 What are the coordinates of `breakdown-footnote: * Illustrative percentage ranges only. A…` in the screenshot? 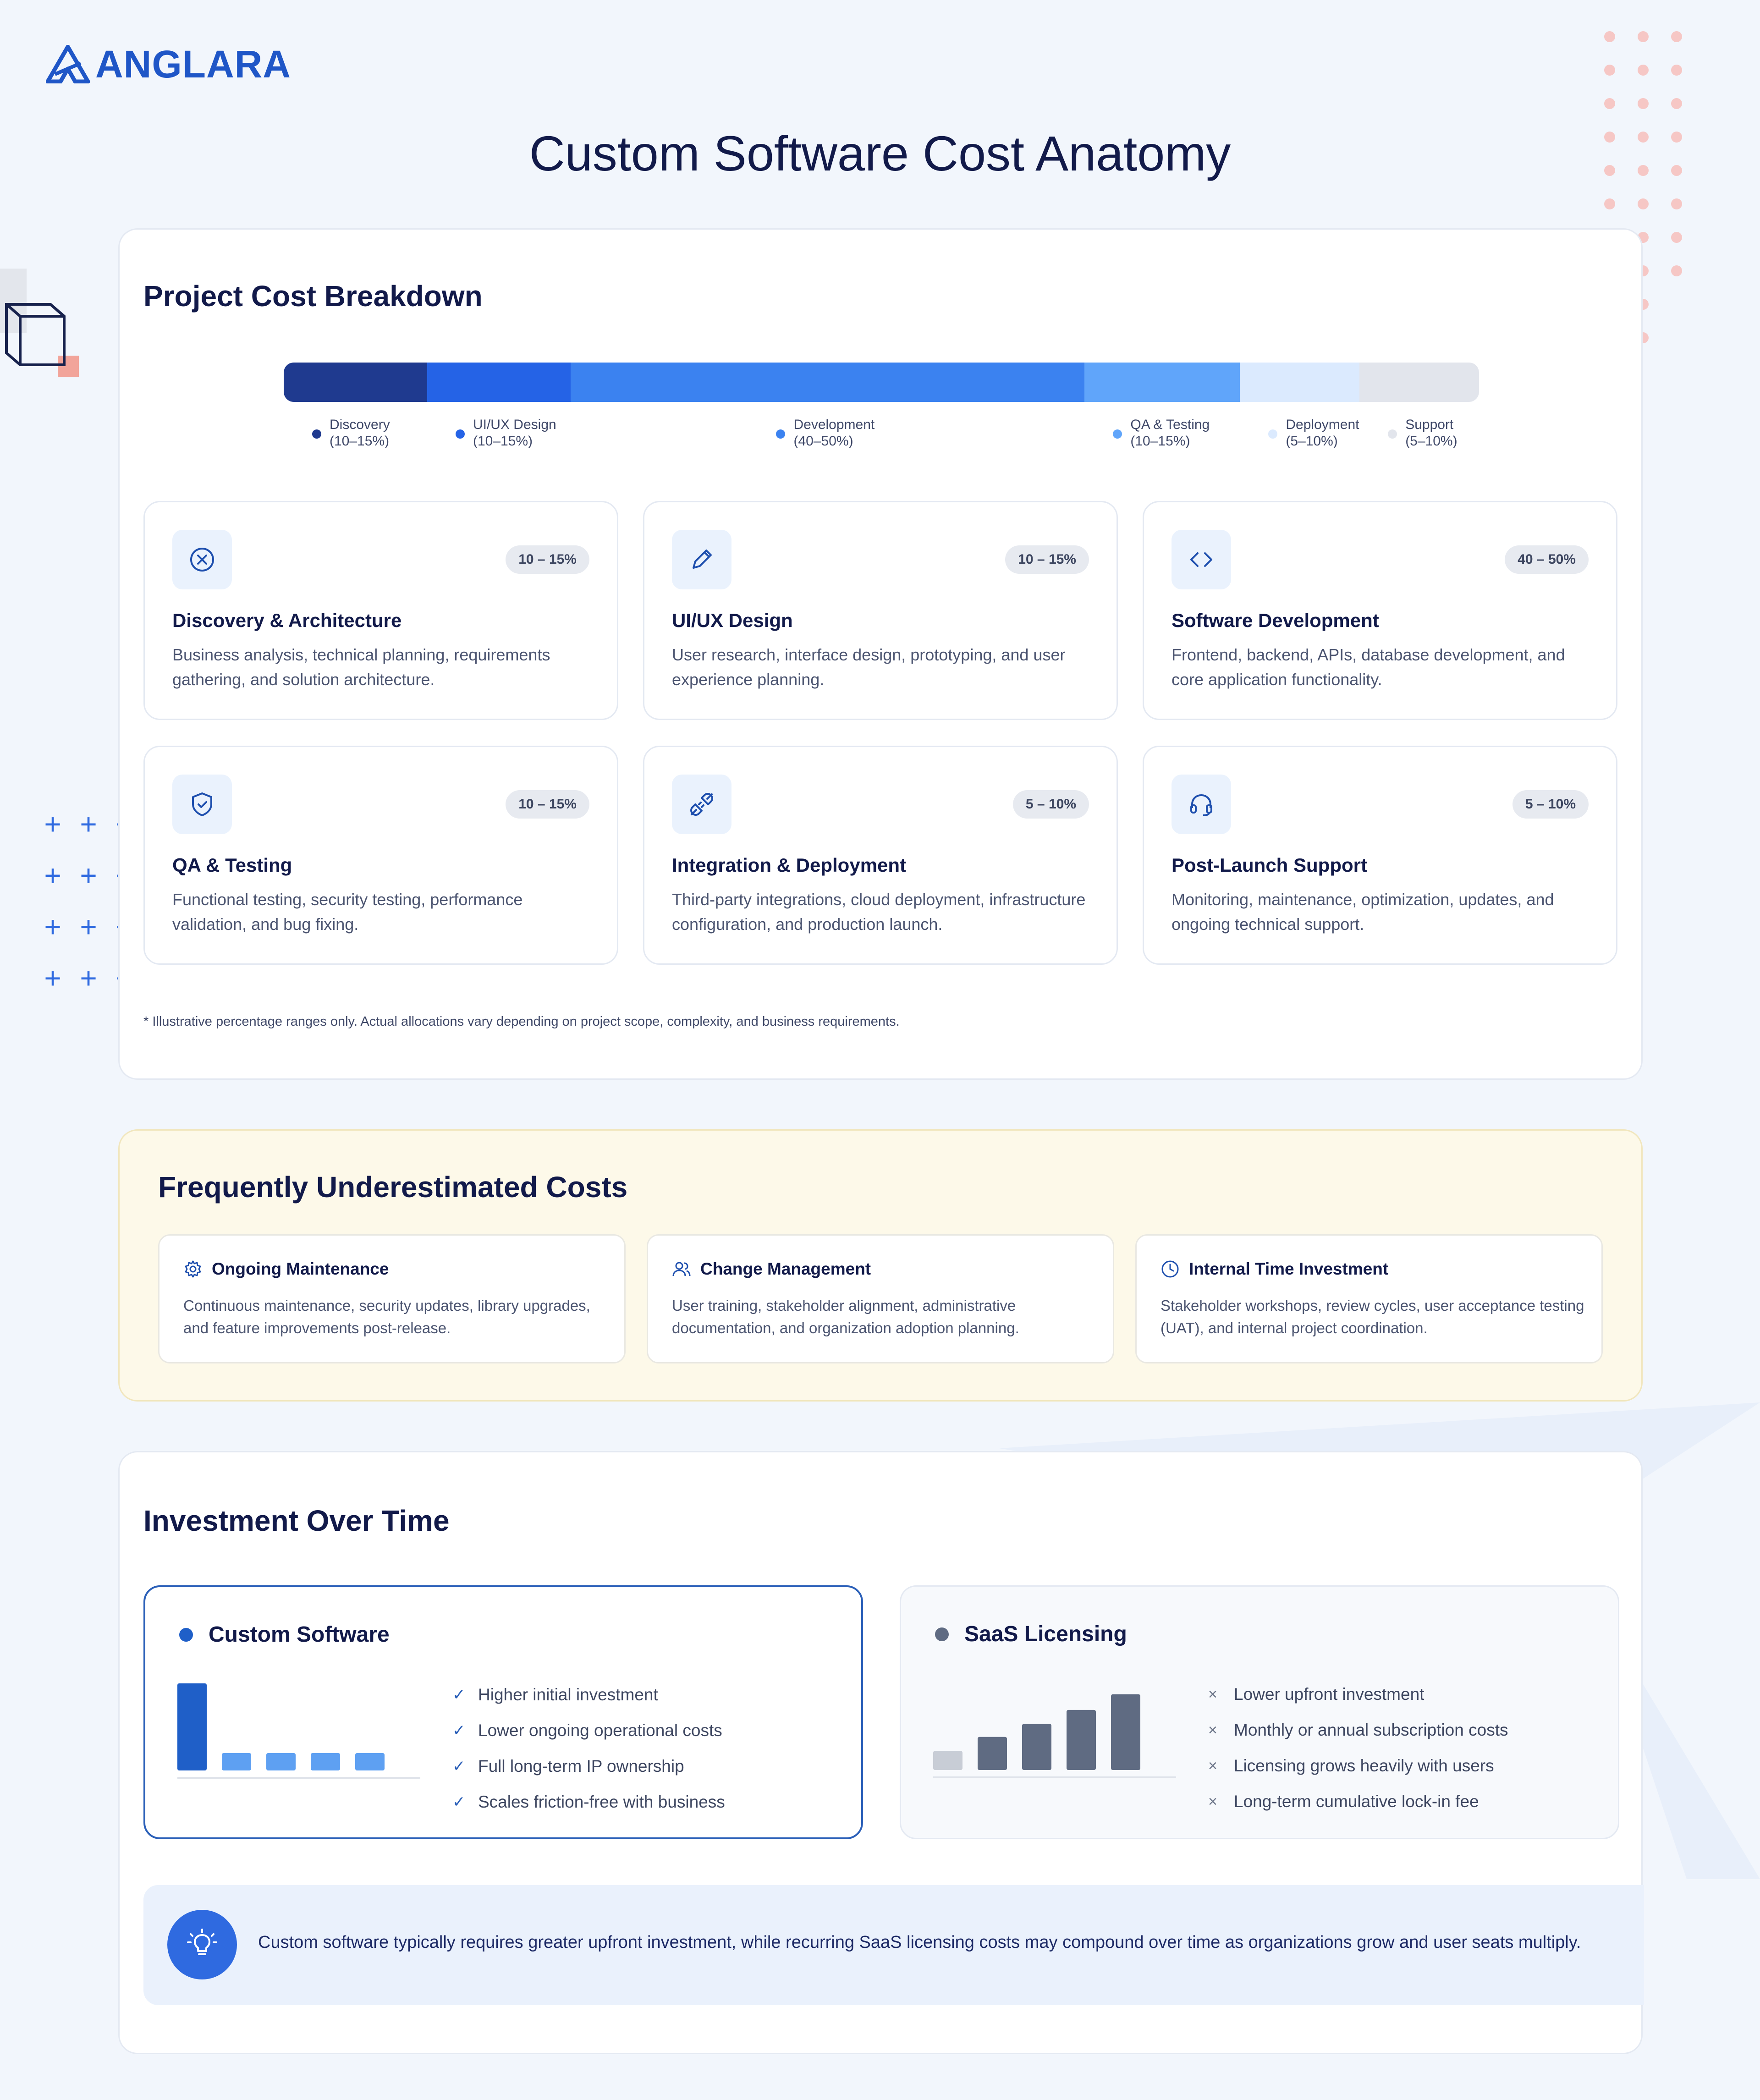 It's located at (521, 1021).